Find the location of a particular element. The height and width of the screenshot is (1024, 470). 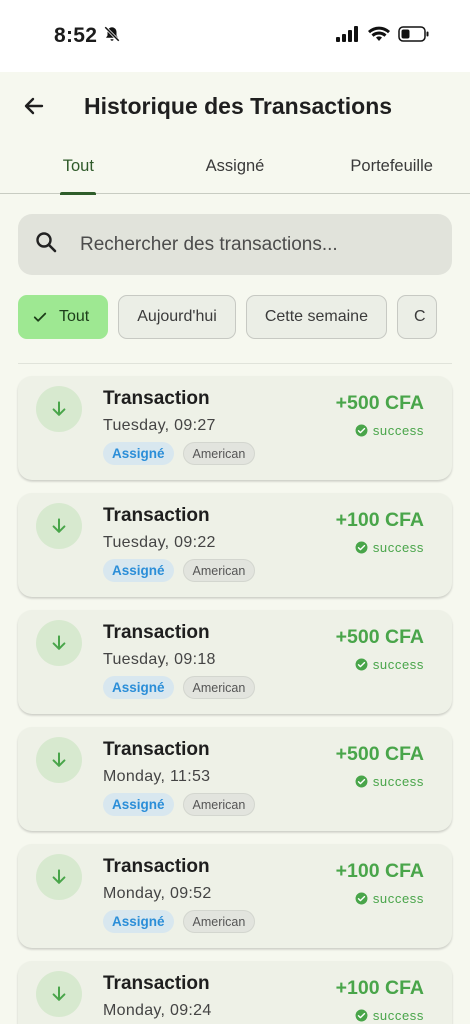

tab-assigne: Assigné is located at coordinates (235, 166).